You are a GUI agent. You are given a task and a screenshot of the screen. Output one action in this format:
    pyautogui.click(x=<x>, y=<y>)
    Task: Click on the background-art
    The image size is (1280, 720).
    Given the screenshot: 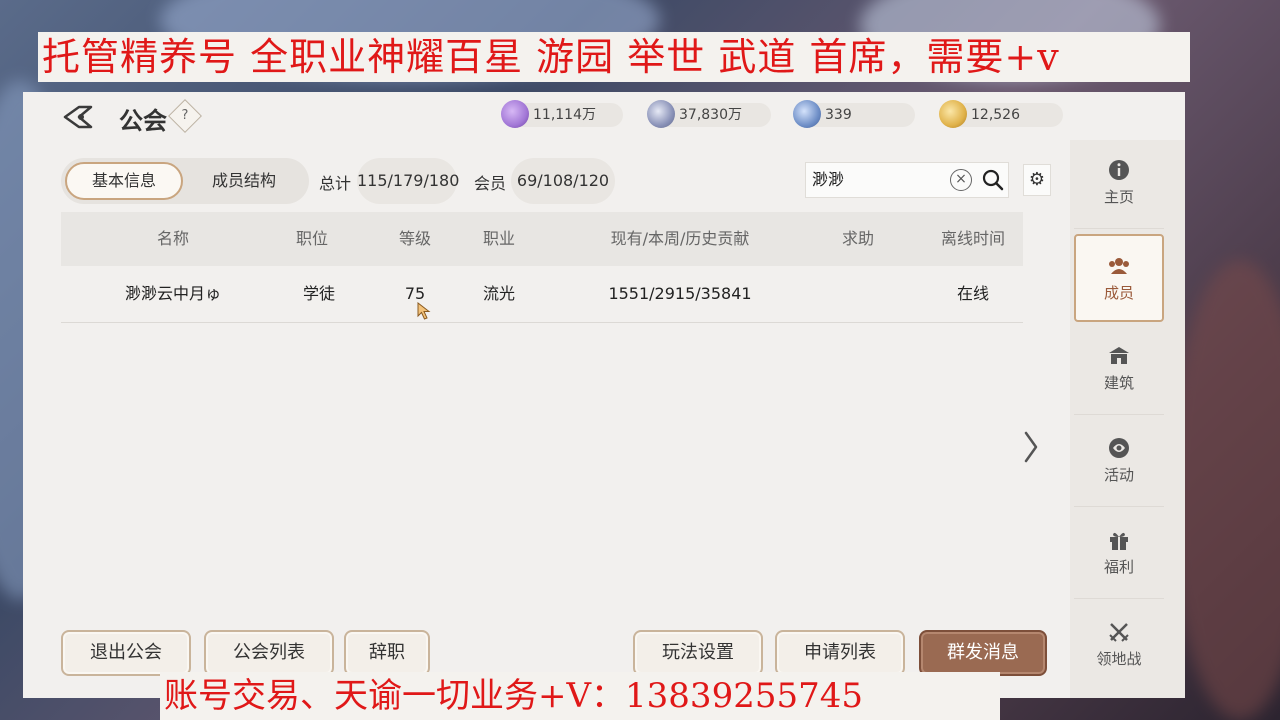 What is the action you would take?
    pyautogui.click(x=1225, y=490)
    